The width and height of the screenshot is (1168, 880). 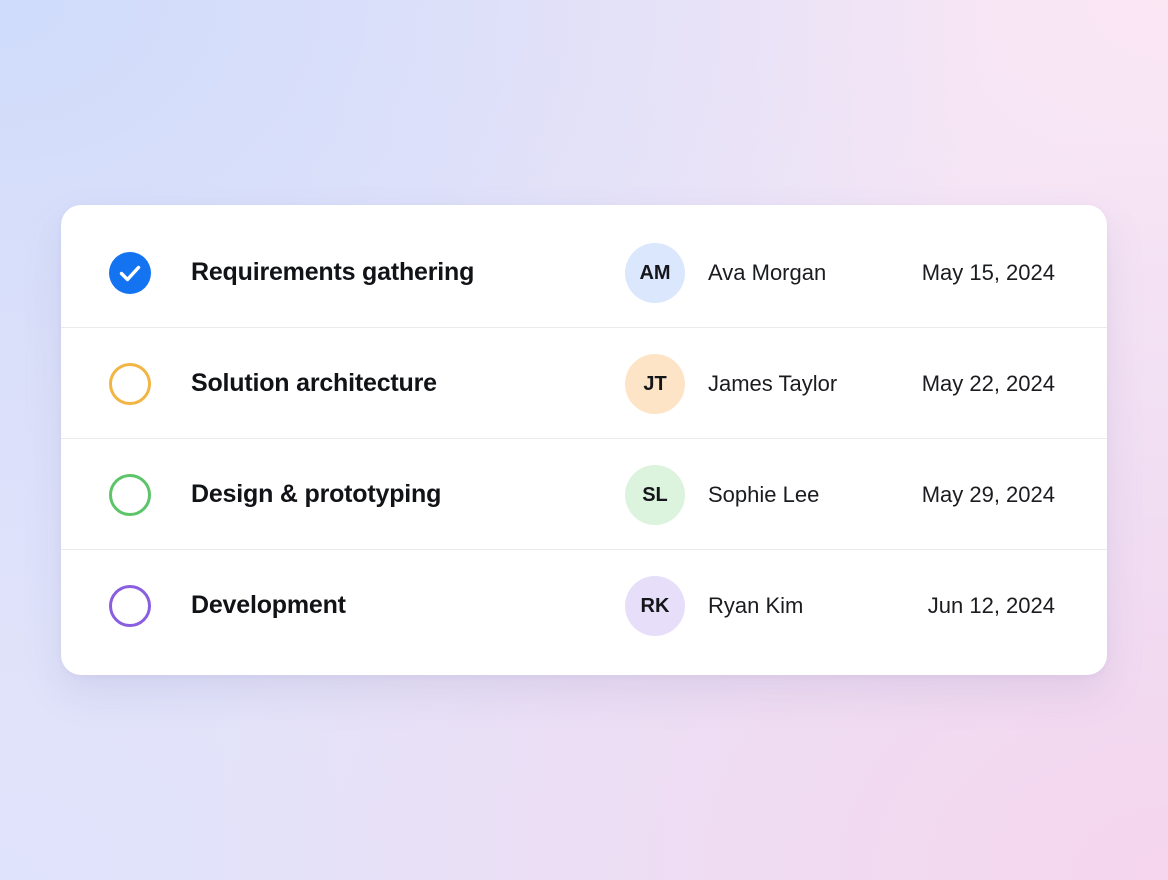 I want to click on assignee-name: Ava Morgan, so click(x=767, y=272).